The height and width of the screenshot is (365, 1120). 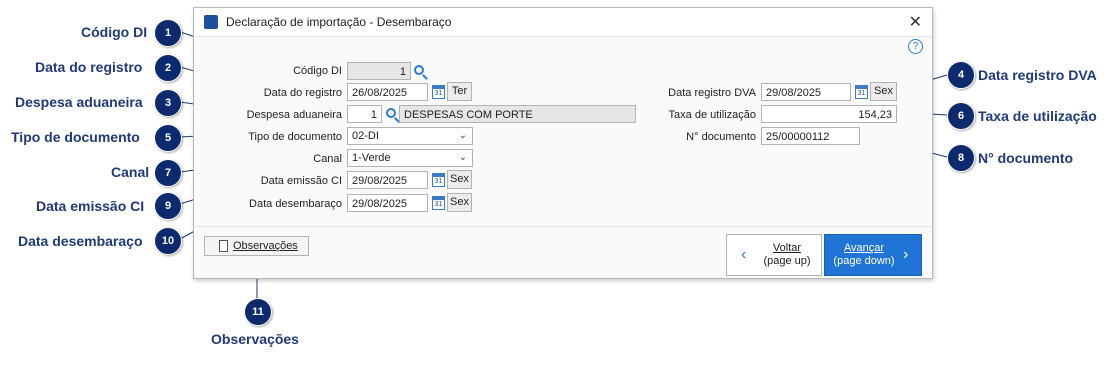 I want to click on tipo-documento-select: 02-DI ⌄, so click(x=410, y=136).